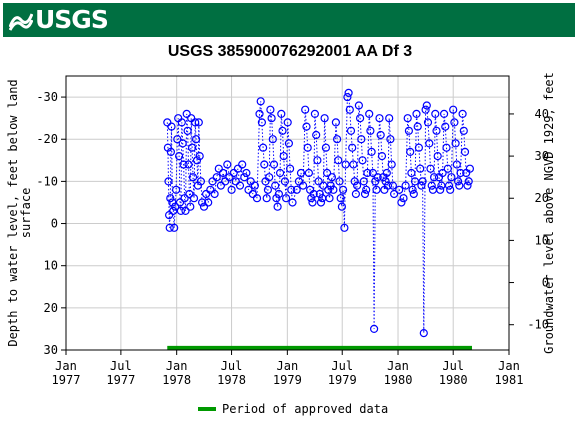 This screenshot has width=580, height=430. What do you see at coordinates (51, 308) in the screenshot?
I see `y-left-tick-label: 20` at bounding box center [51, 308].